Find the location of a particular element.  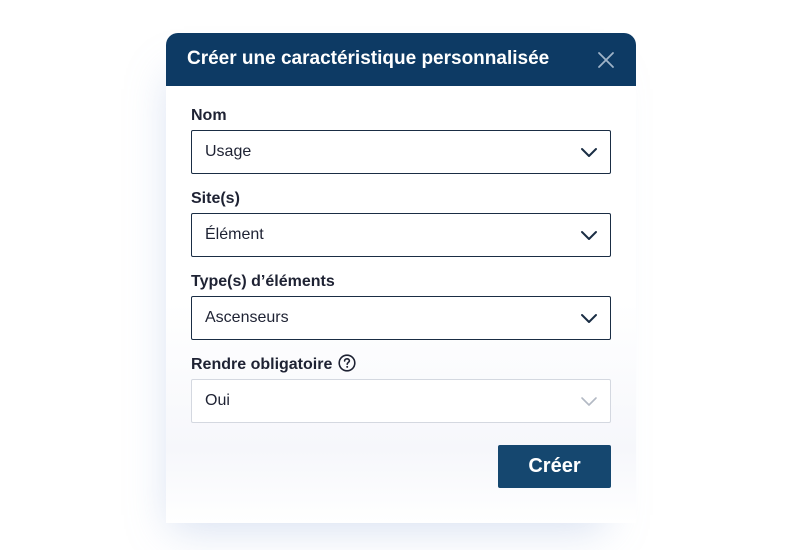

dialog-header: Créer une caractéristique personnalisée is located at coordinates (401, 59).